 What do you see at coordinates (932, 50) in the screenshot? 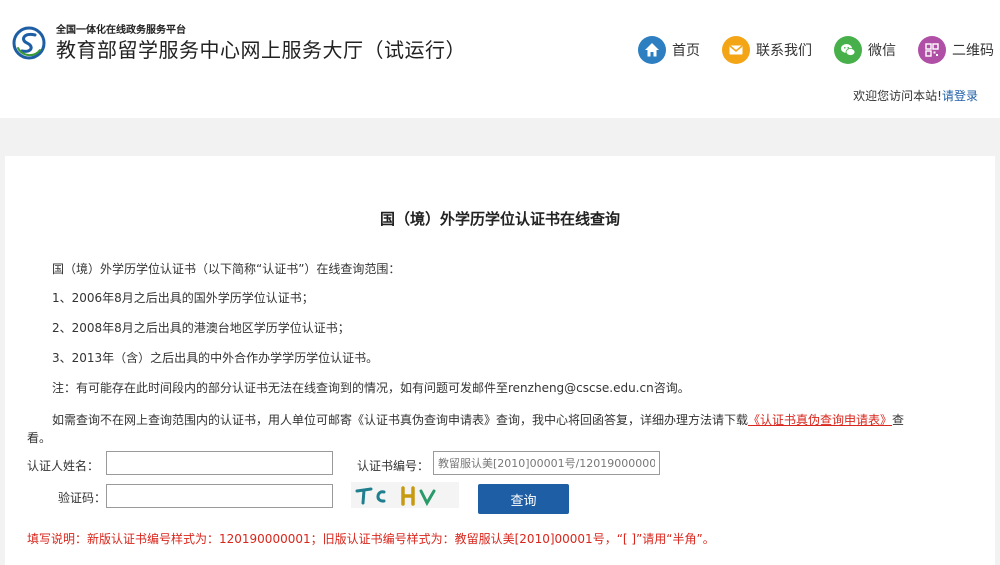
I see `qr-code-icon` at bounding box center [932, 50].